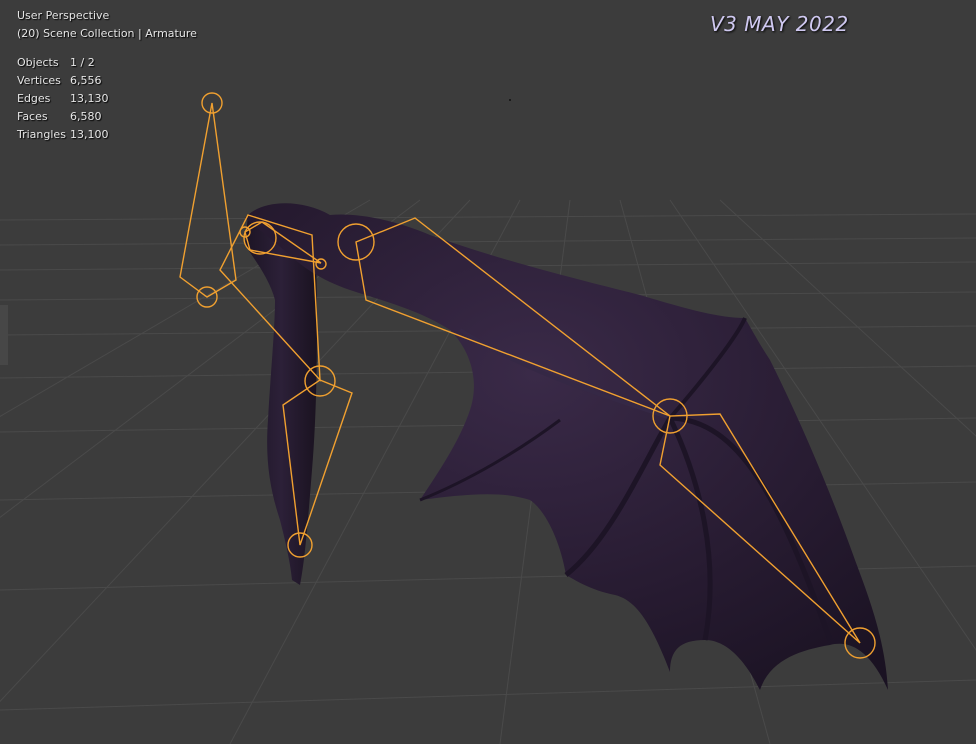 This screenshot has width=976, height=744. What do you see at coordinates (779, 24) in the screenshot?
I see `version-label: V3 MAY 2022` at bounding box center [779, 24].